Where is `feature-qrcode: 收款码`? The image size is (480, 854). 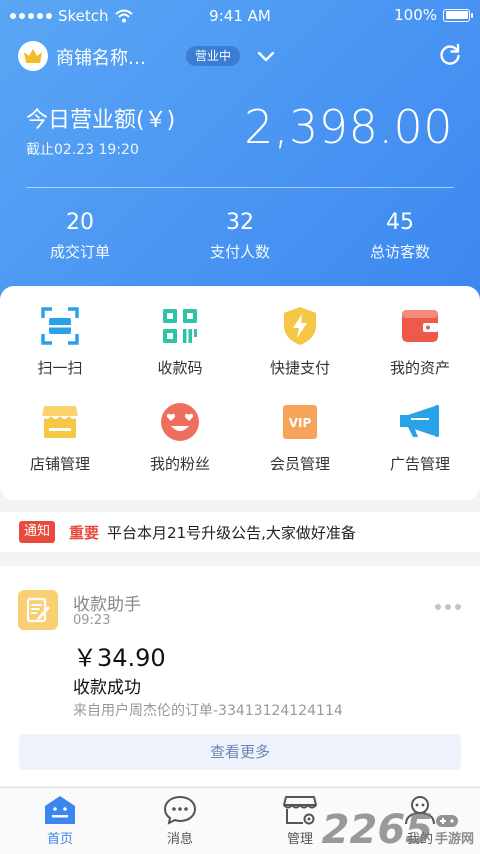
feature-qrcode: 收款码 is located at coordinates (180, 341).